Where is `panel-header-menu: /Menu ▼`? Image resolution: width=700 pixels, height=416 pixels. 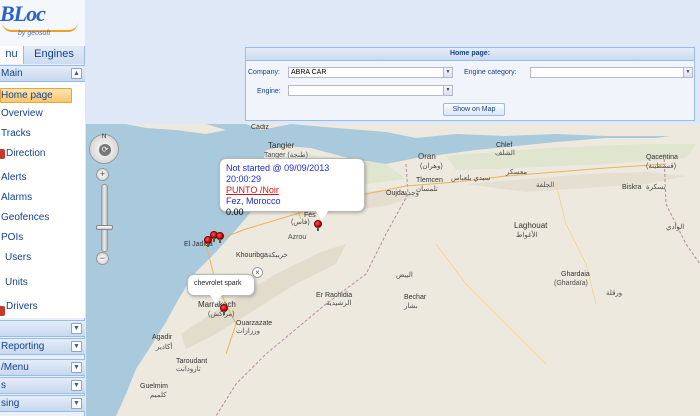 panel-header-menu: /Menu ▼ is located at coordinates (42, 367).